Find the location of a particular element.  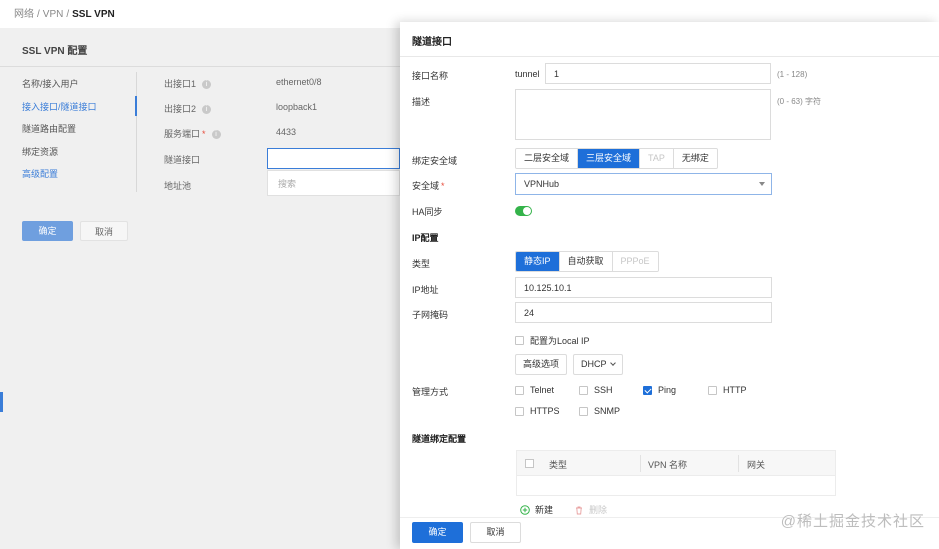

mgmt-http: HTTP is located at coordinates (727, 390).